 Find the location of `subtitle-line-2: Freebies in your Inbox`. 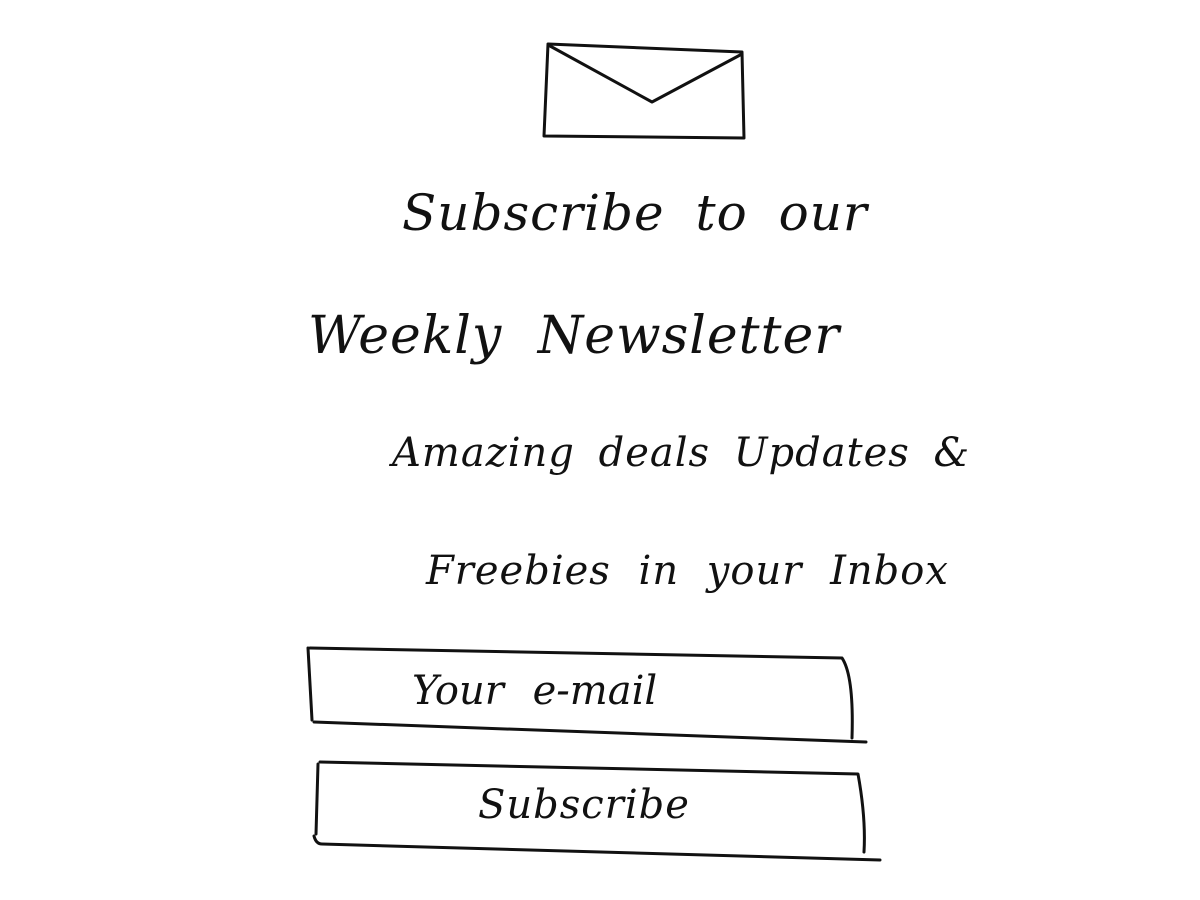

subtitle-line-2: Freebies in your Inbox is located at coordinates (687, 571).